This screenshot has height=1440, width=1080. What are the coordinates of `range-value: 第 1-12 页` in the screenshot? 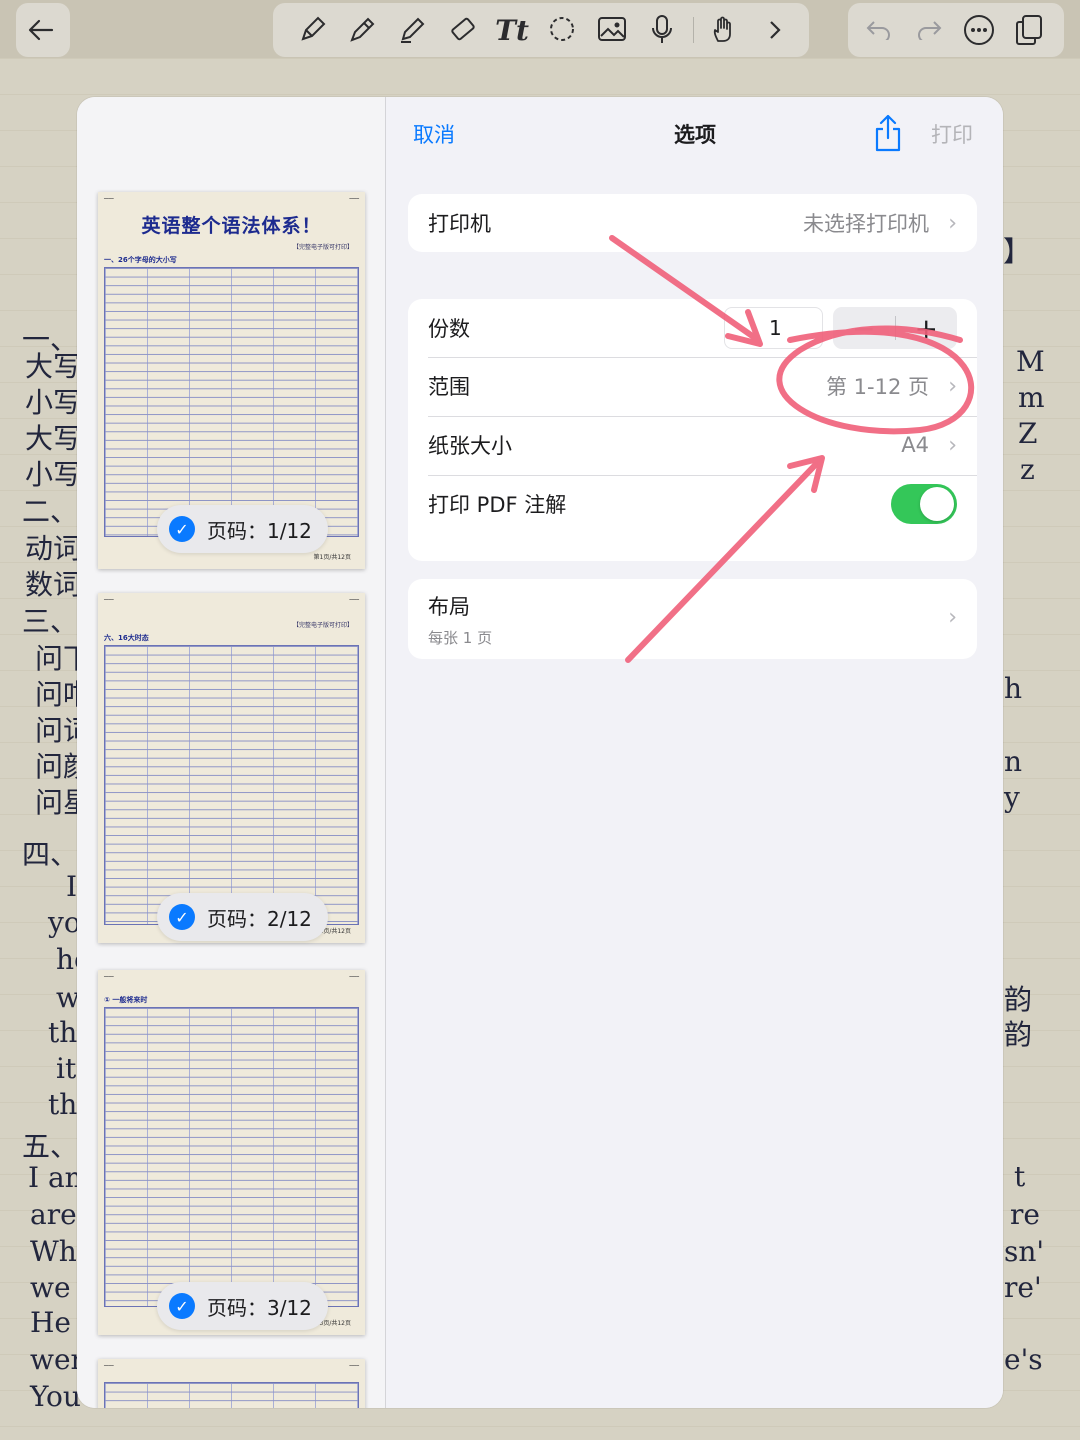 It's located at (877, 387).